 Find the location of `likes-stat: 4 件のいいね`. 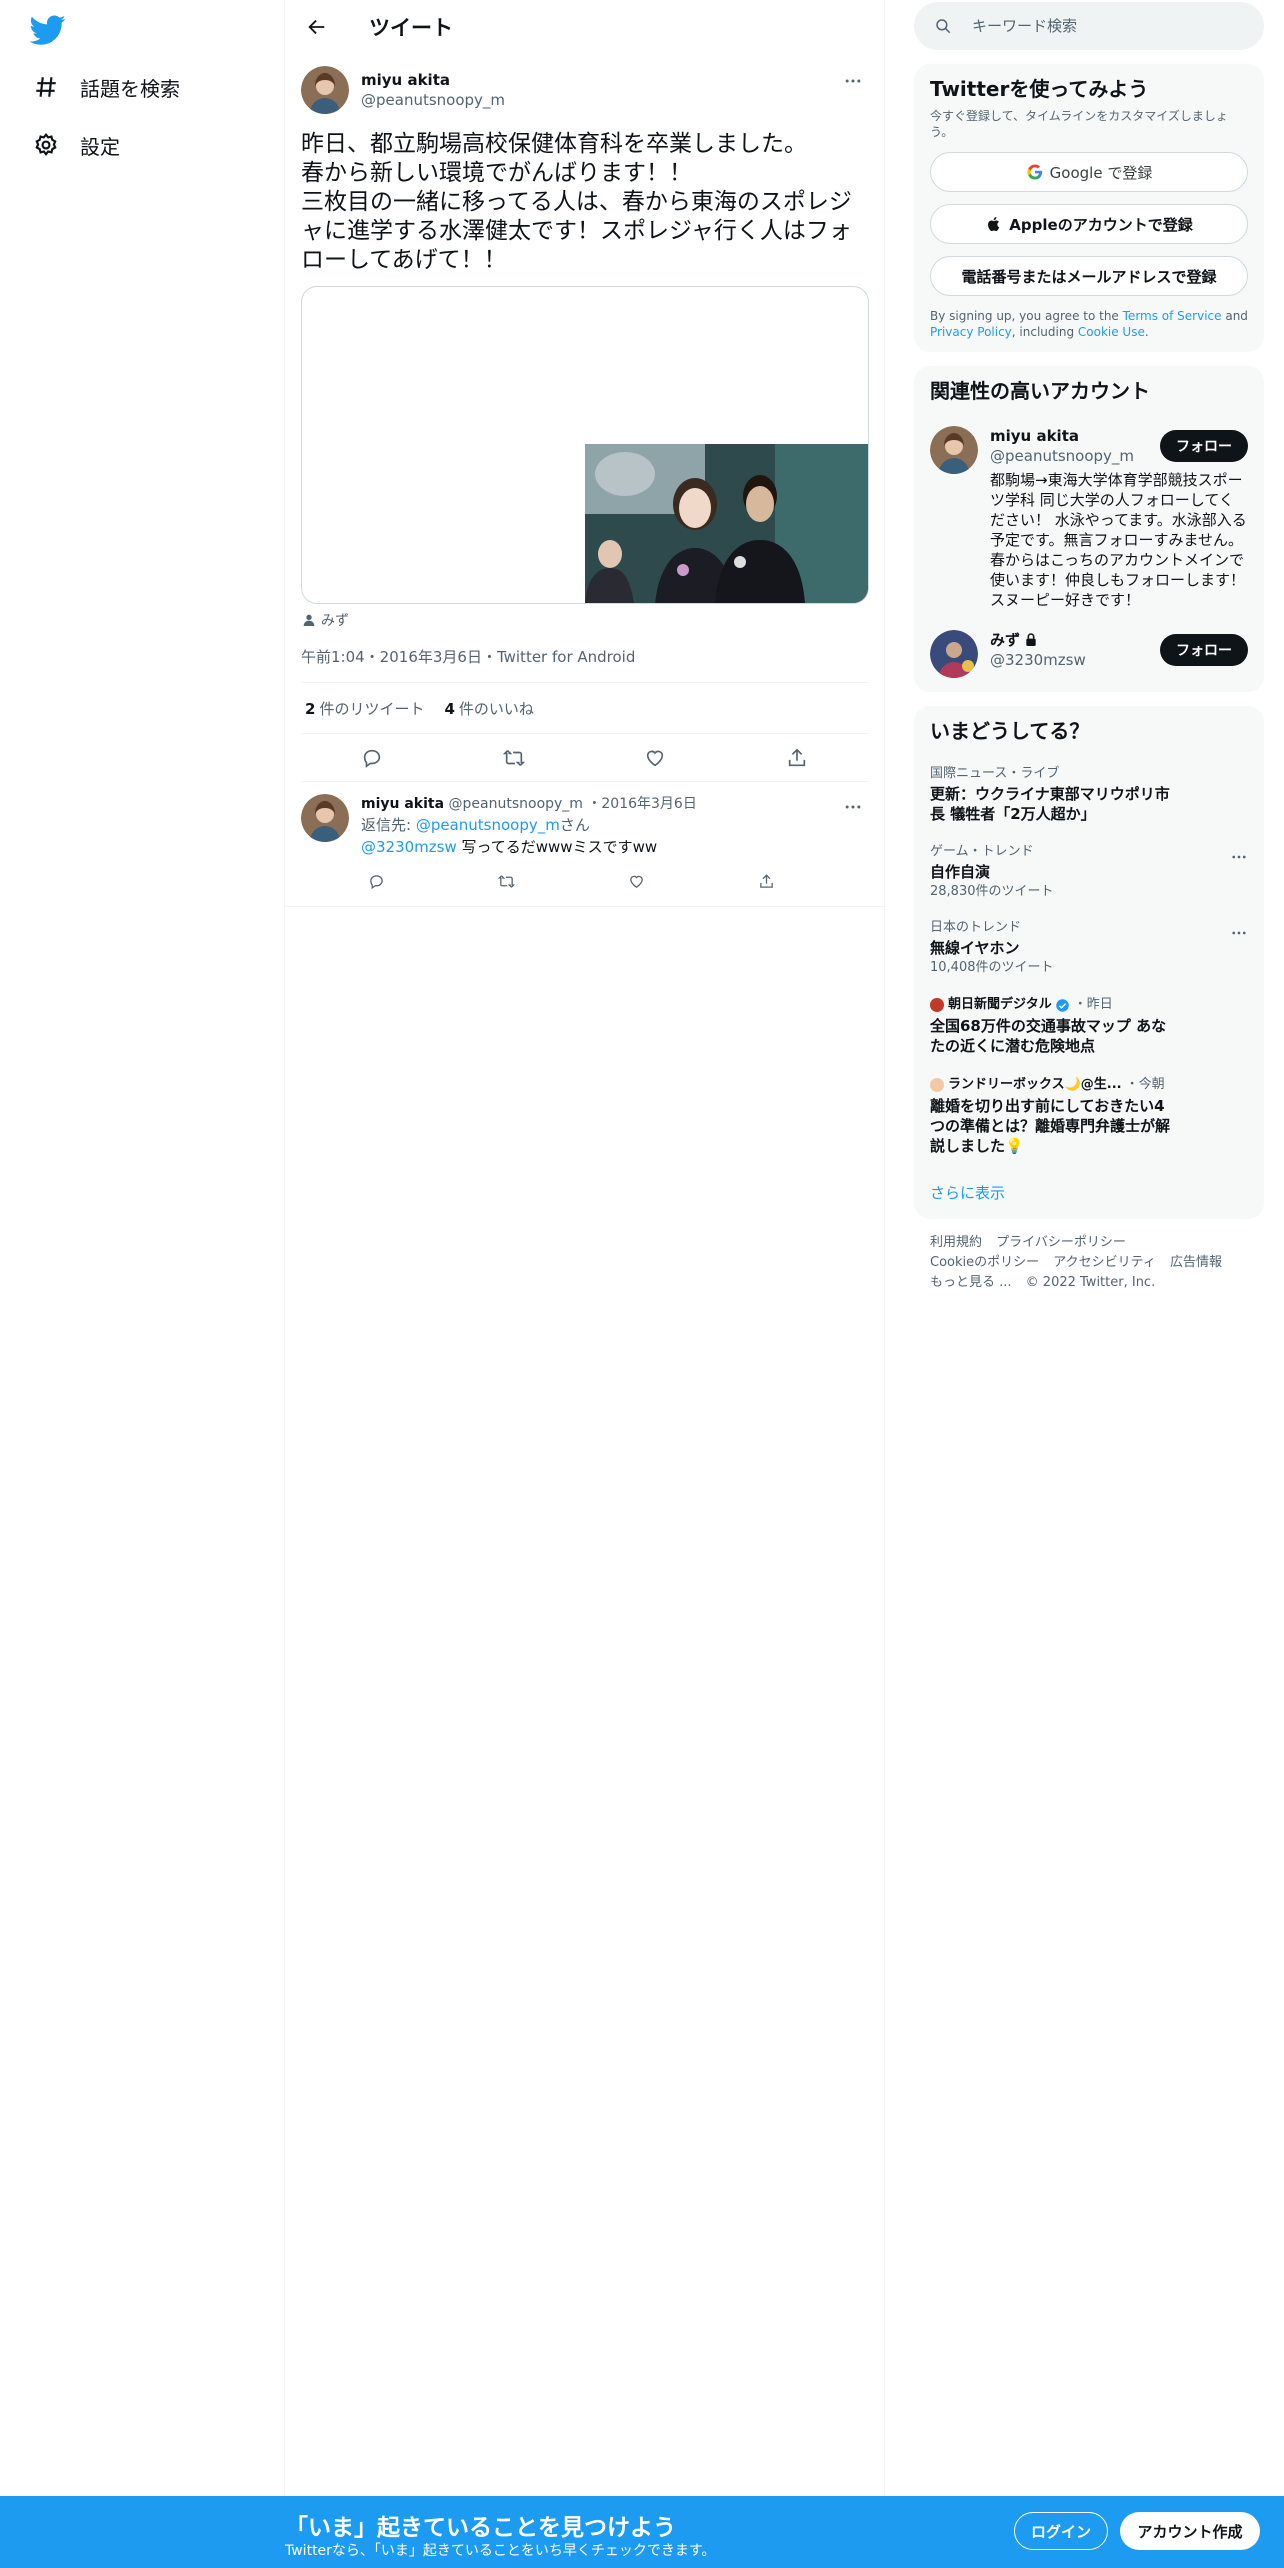

likes-stat: 4 件のいいね is located at coordinates (488, 708).